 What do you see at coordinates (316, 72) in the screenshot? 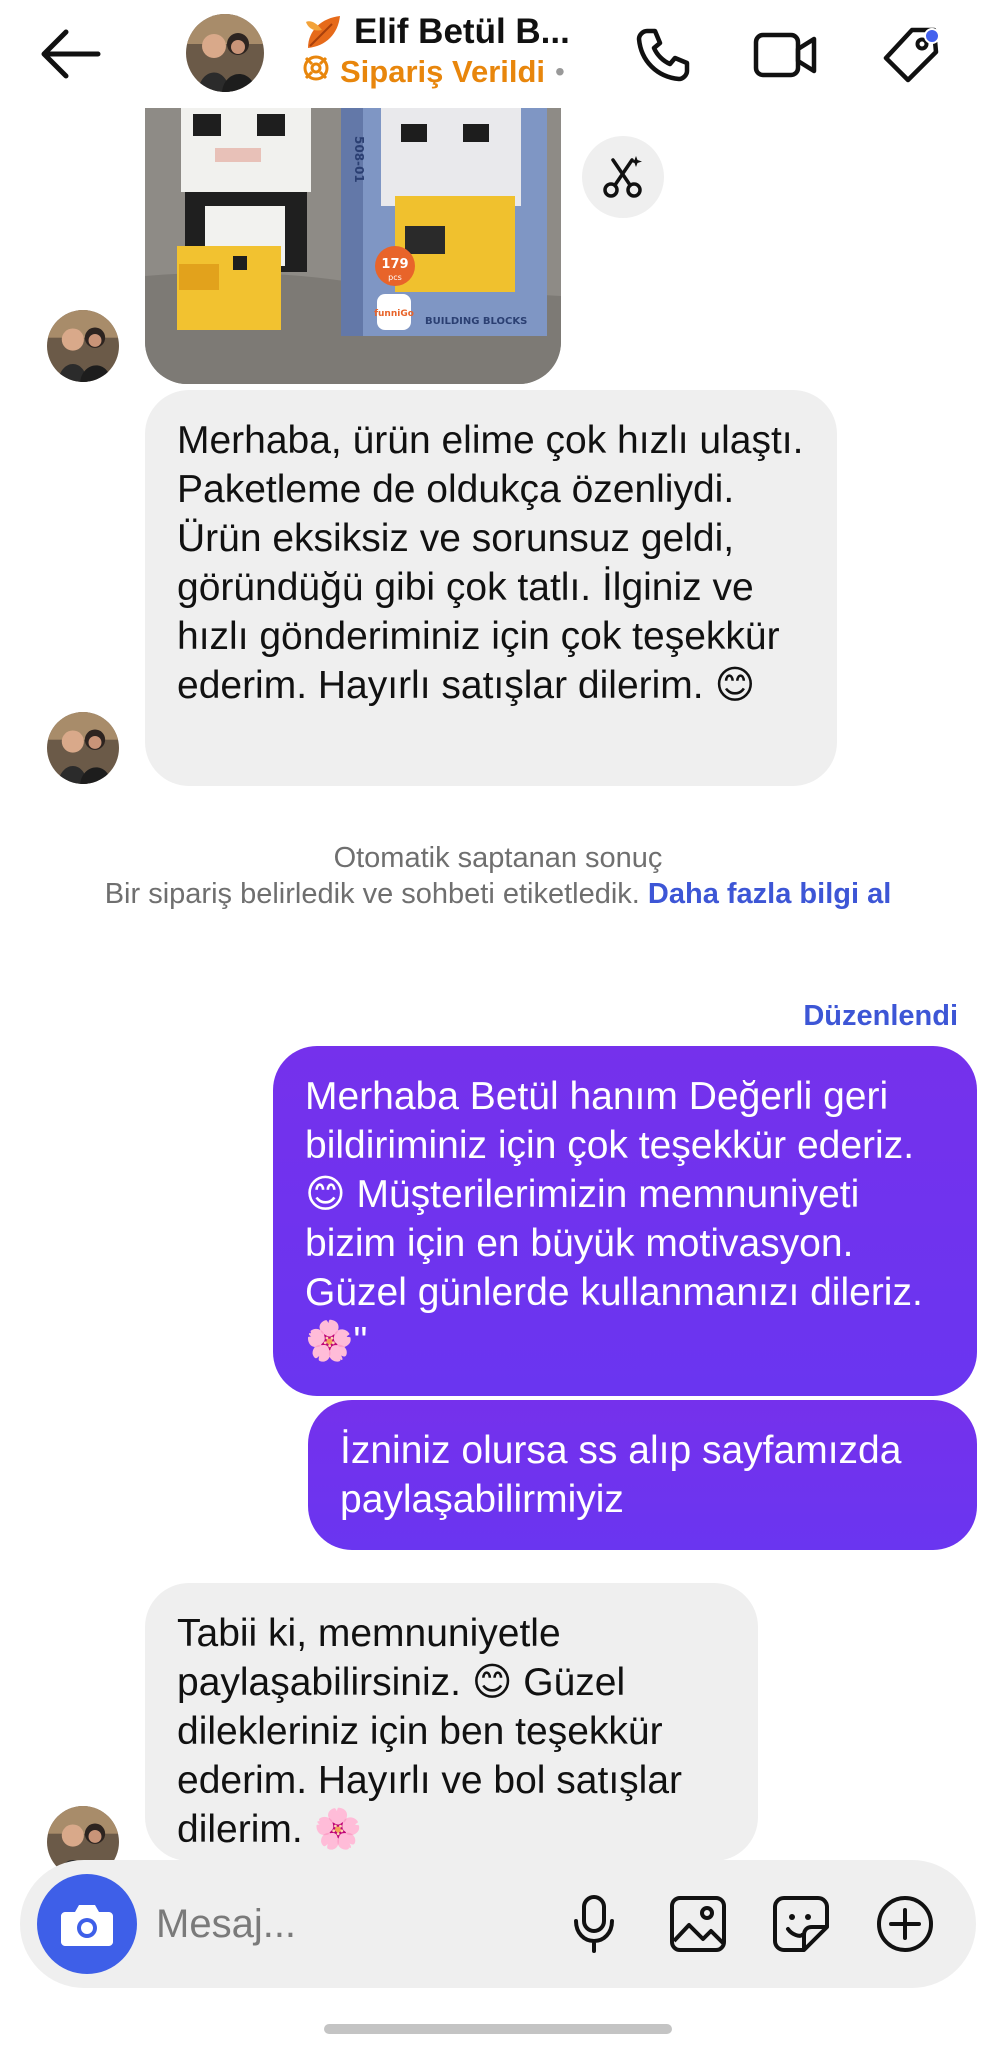
I see `order-icon` at bounding box center [316, 72].